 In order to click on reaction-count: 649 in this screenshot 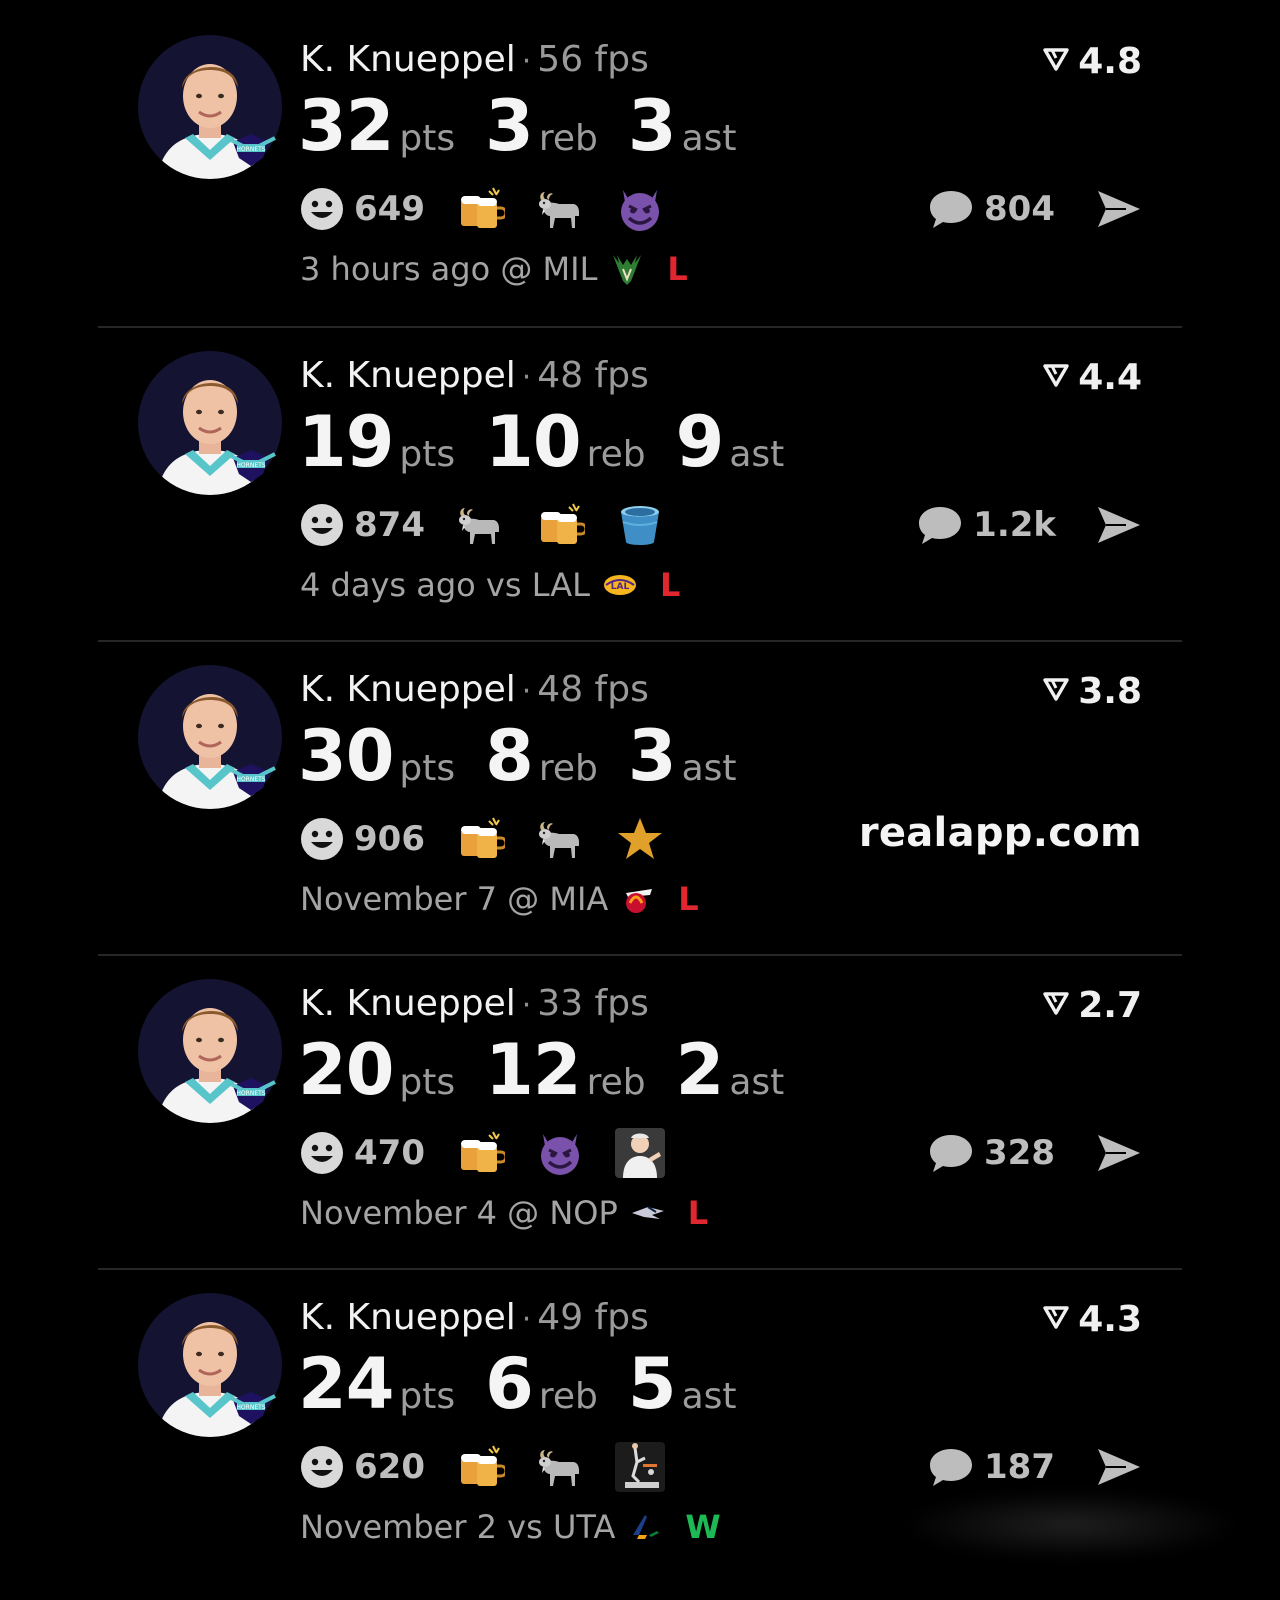, I will do `click(389, 209)`.